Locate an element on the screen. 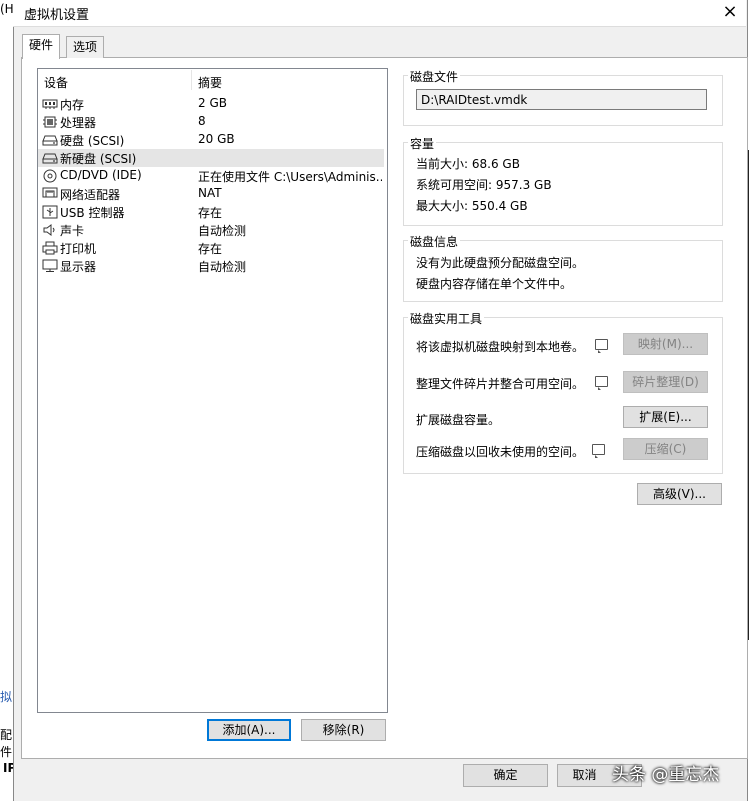 Image resolution: width=749 pixels, height=801 pixels. device-row-usb: USB 控制器 存在 is located at coordinates (211, 212).